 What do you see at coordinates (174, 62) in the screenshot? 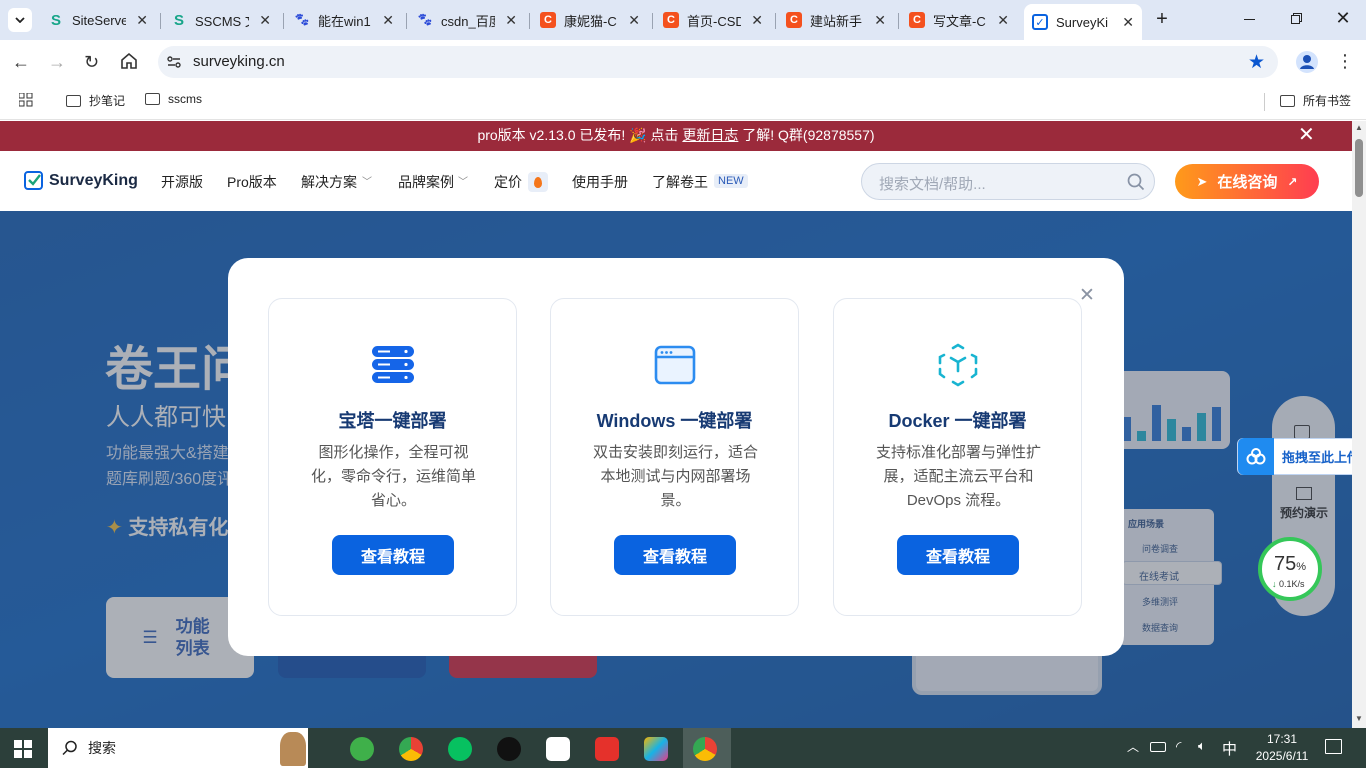
I see `site-info-icon` at bounding box center [174, 62].